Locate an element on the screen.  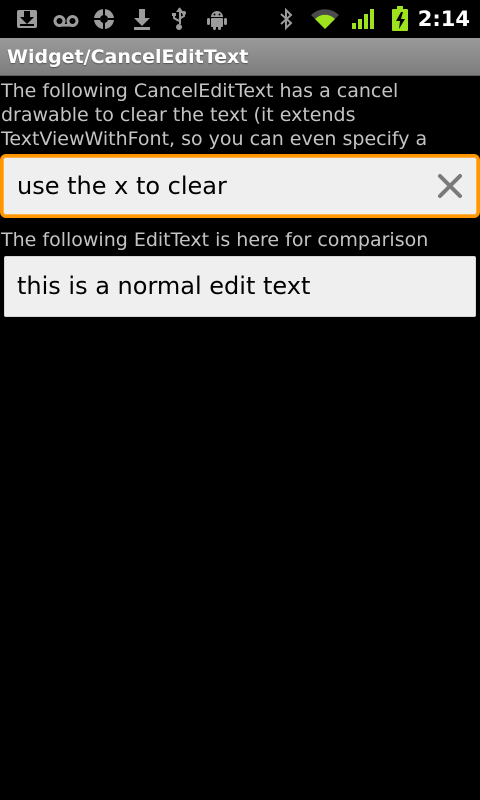
cancel-edit-value: use the x to clear is located at coordinates (122, 186).